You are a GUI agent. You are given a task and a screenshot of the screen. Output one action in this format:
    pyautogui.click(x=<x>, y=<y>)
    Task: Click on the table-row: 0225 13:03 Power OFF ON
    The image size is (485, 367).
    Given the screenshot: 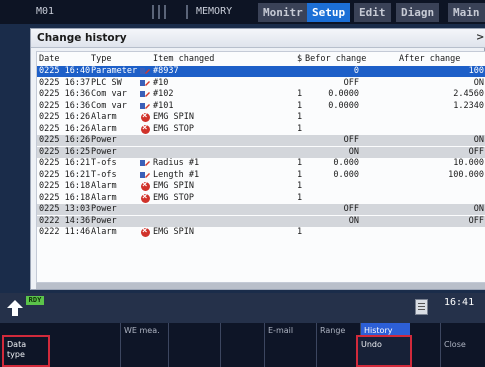 What is the action you would take?
    pyautogui.click(x=261, y=209)
    